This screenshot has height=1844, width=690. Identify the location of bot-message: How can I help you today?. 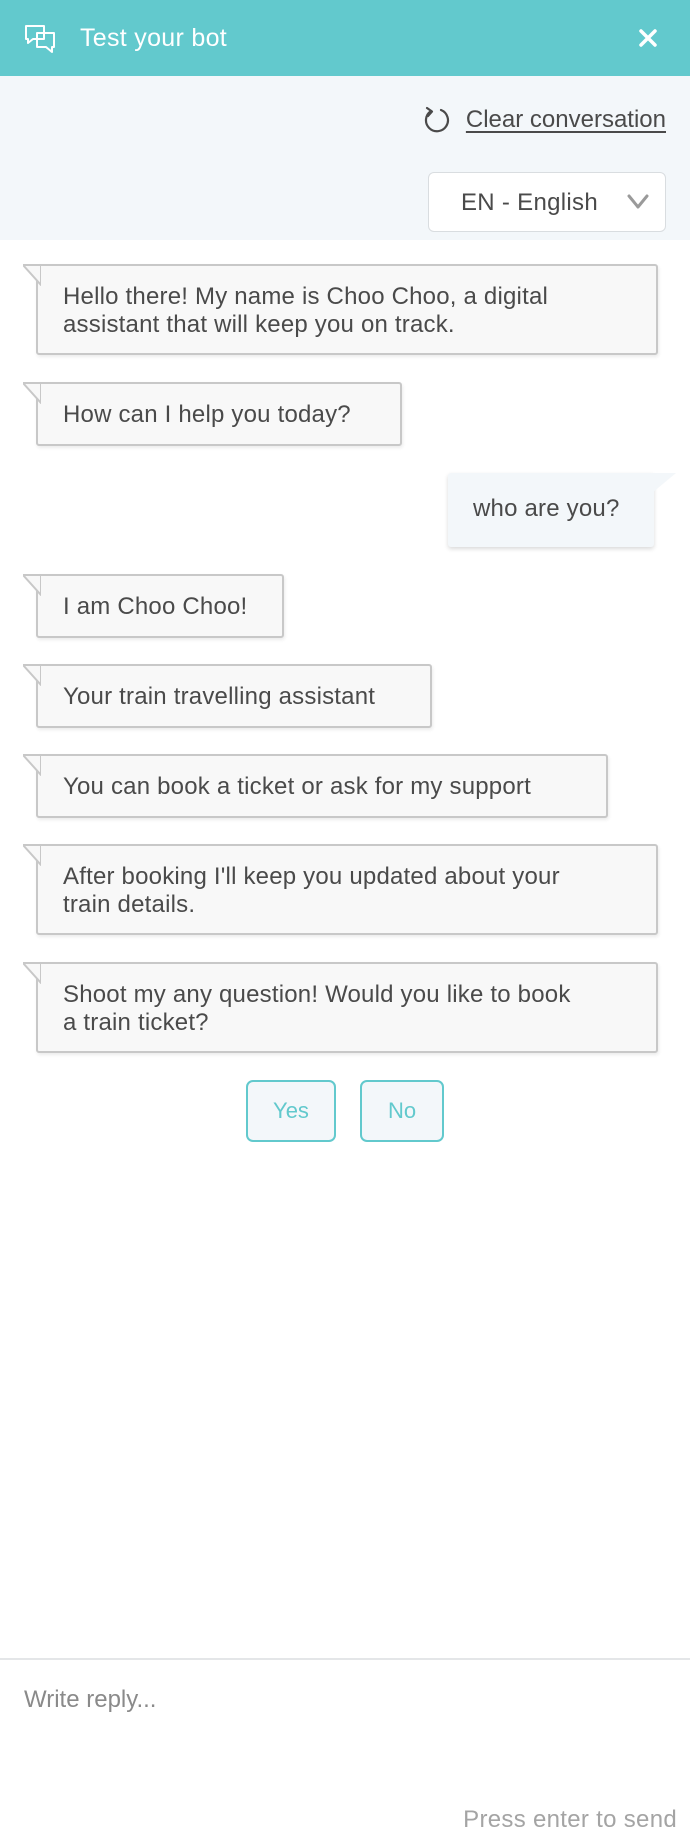
(212, 414).